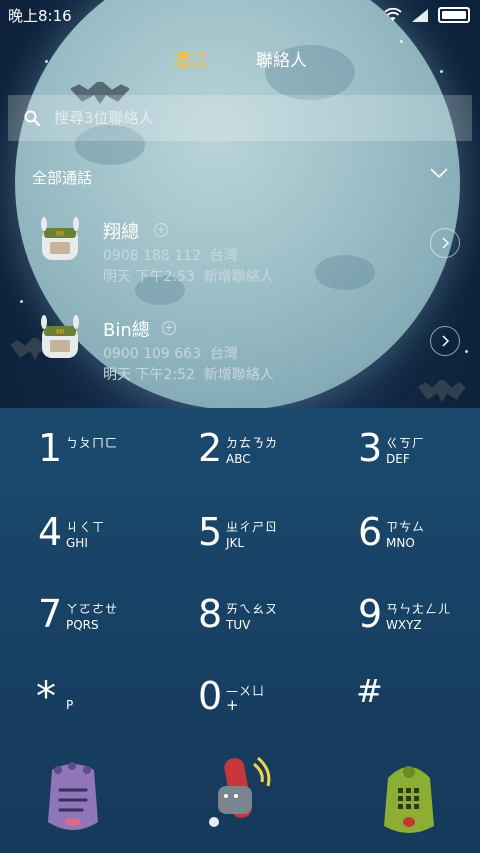  Describe the element at coordinates (240, 14) in the screenshot. I see `status-bar: 晚上8:16` at that location.